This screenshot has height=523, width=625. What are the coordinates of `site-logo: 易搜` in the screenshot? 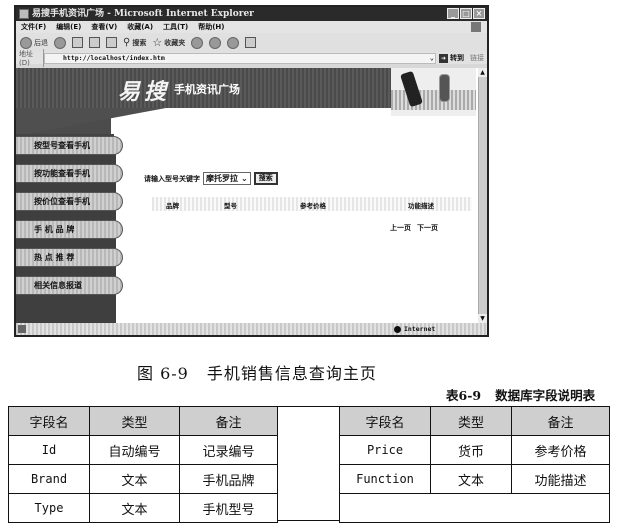 It's located at (144, 92).